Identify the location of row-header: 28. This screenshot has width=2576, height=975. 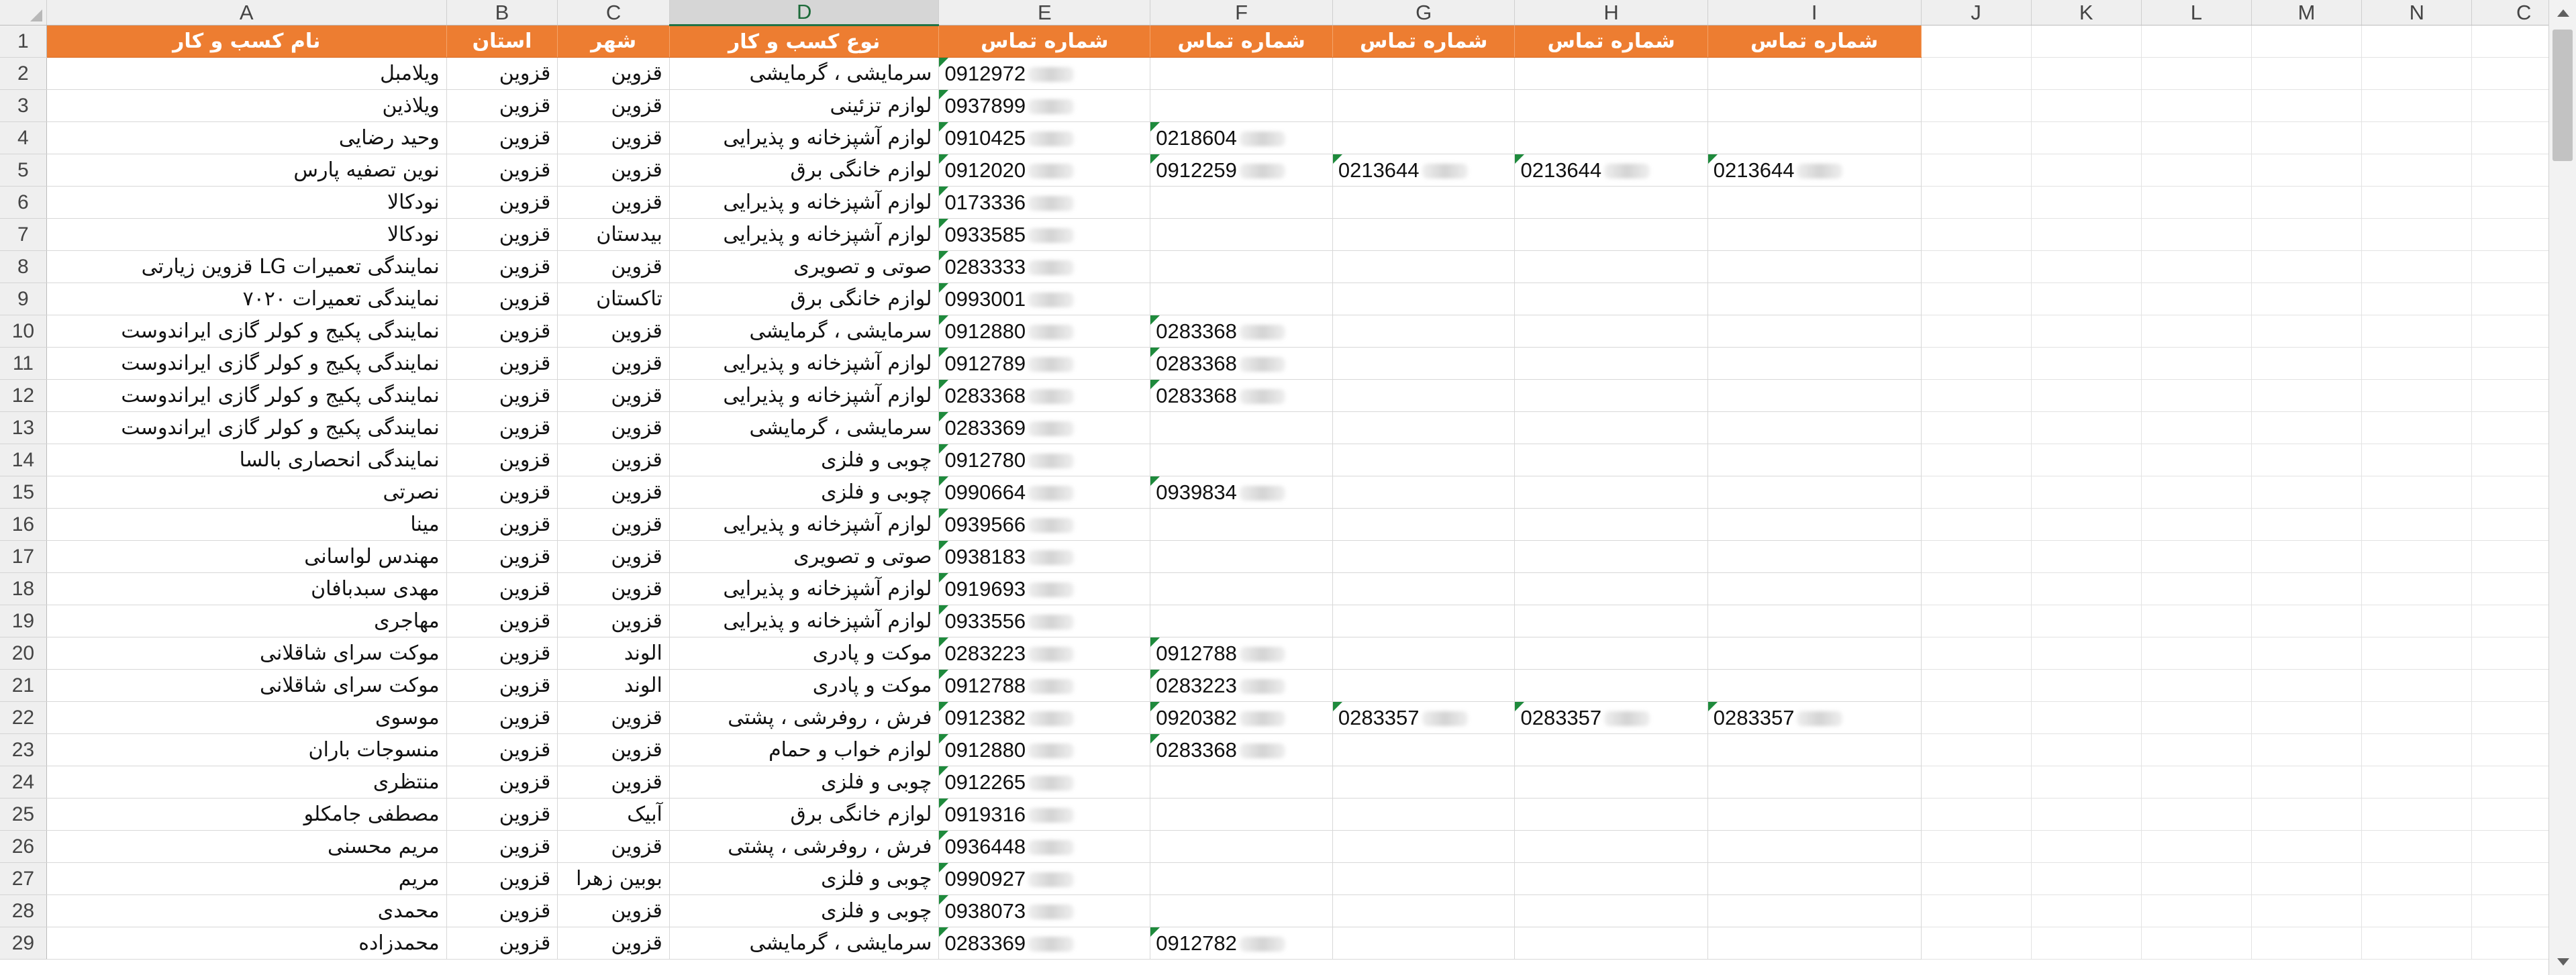
(23, 910).